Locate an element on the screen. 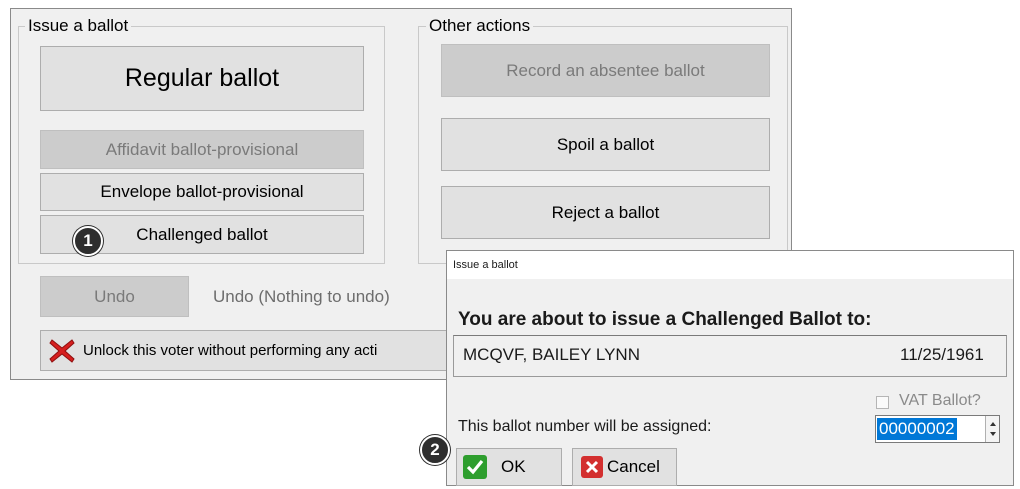 The image size is (1020, 489). issue-ballot-legend: Issue a ballot is located at coordinates (78, 26).